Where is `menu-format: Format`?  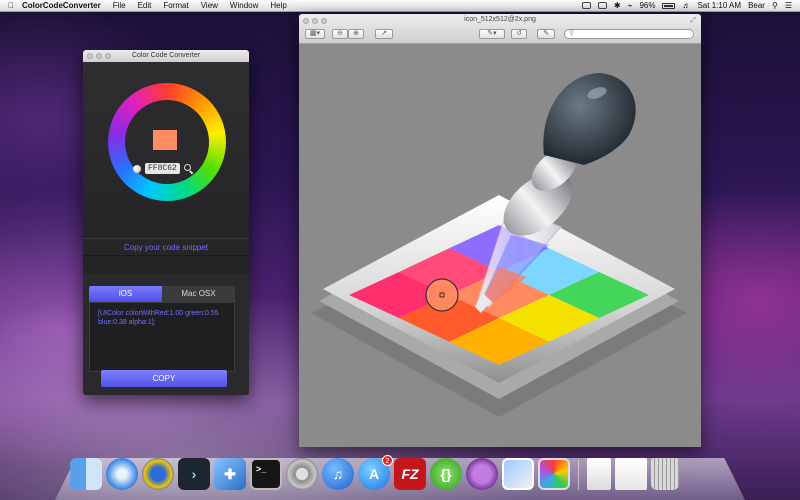
menu-format: Format is located at coordinates (175, 5).